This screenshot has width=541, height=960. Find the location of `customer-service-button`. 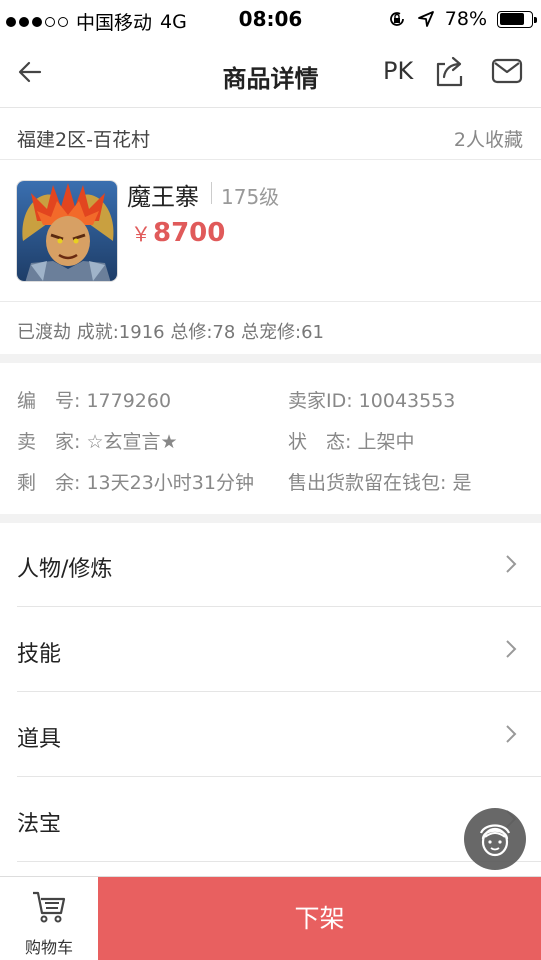

customer-service-button is located at coordinates (495, 839).